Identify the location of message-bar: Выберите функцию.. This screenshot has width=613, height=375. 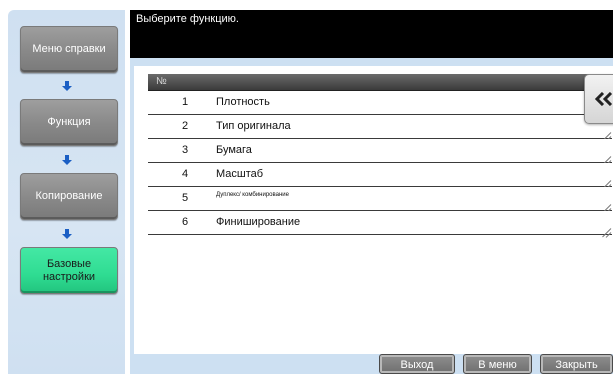
(371, 34).